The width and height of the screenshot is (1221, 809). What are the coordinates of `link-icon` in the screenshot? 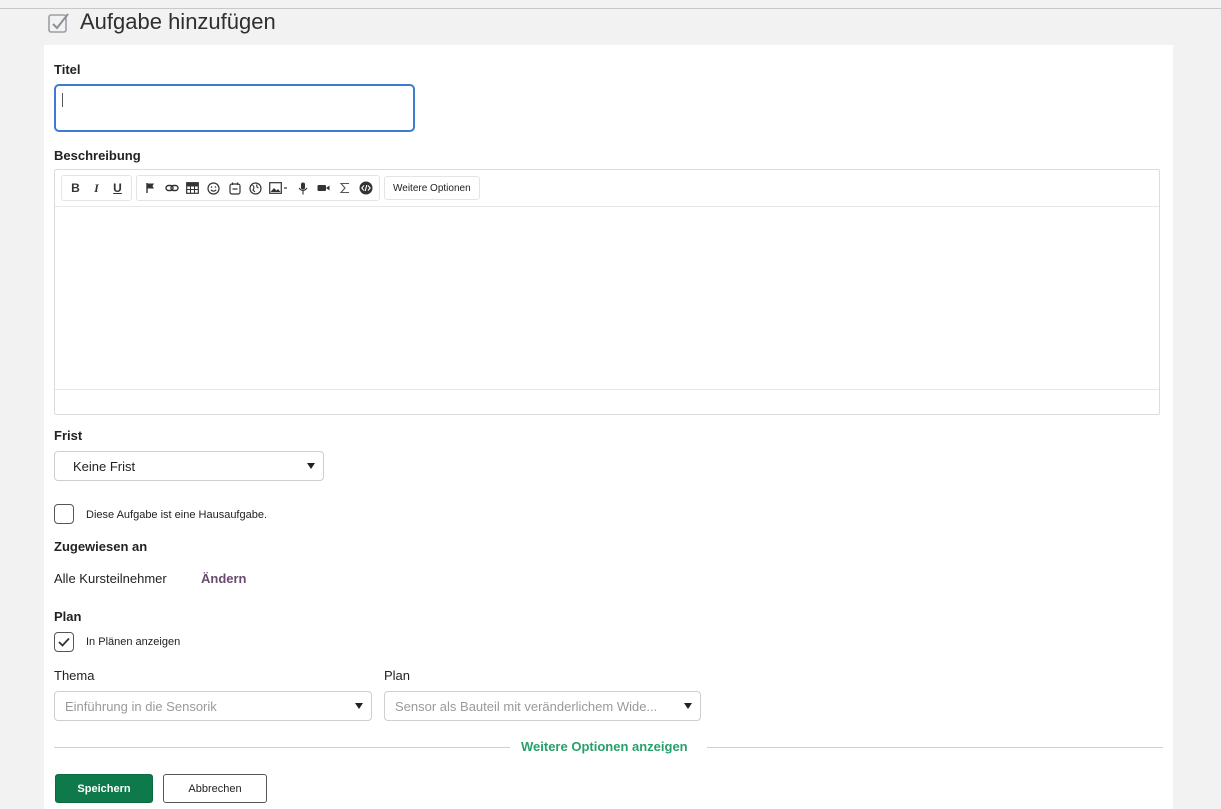 It's located at (171, 188).